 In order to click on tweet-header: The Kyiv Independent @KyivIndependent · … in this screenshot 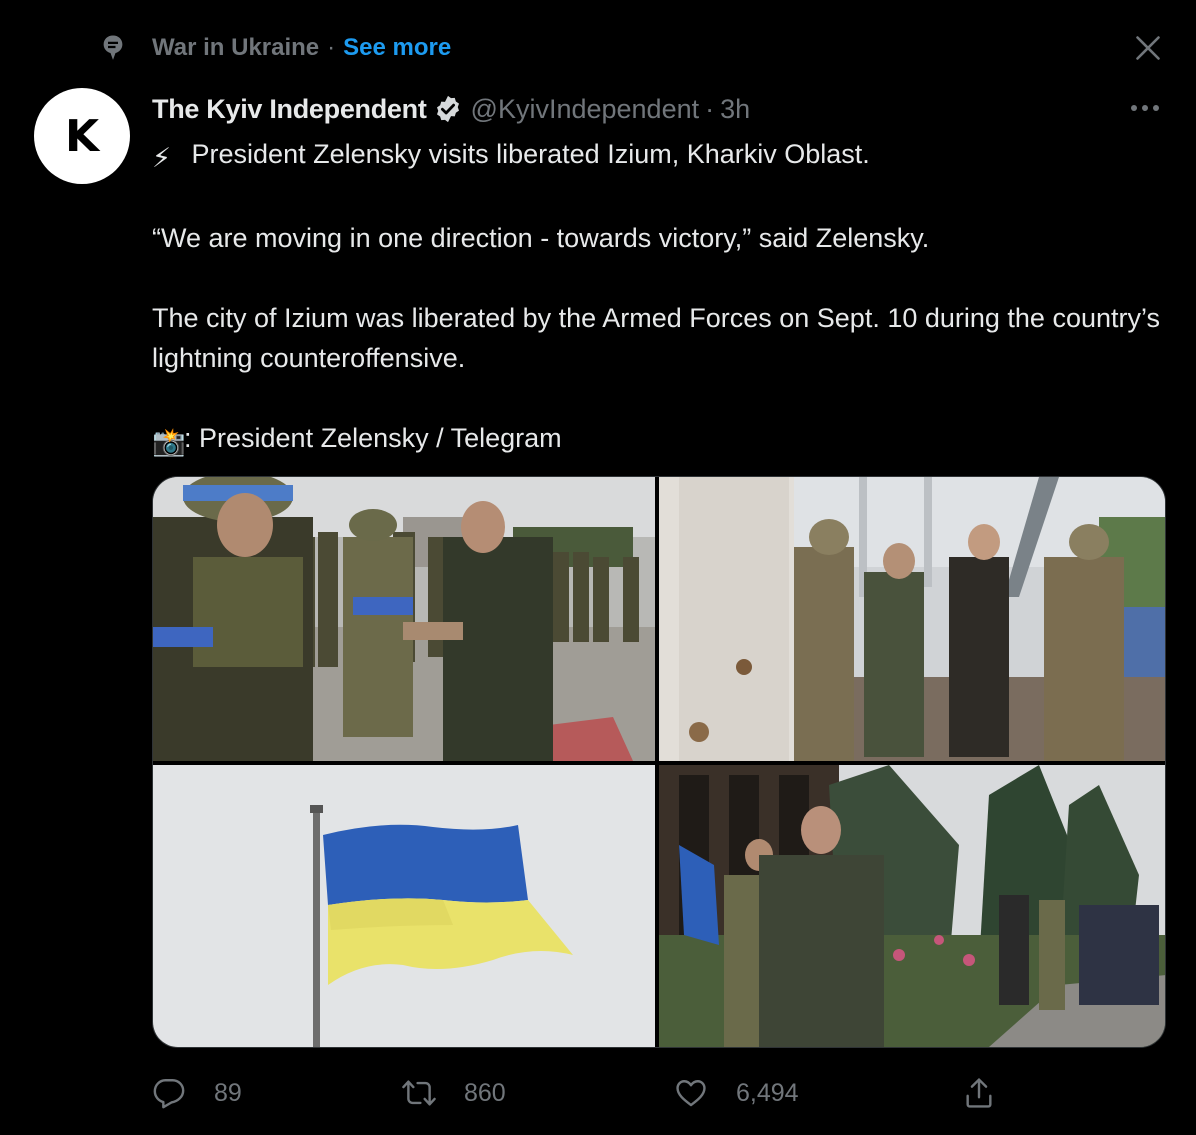, I will do `click(451, 109)`.